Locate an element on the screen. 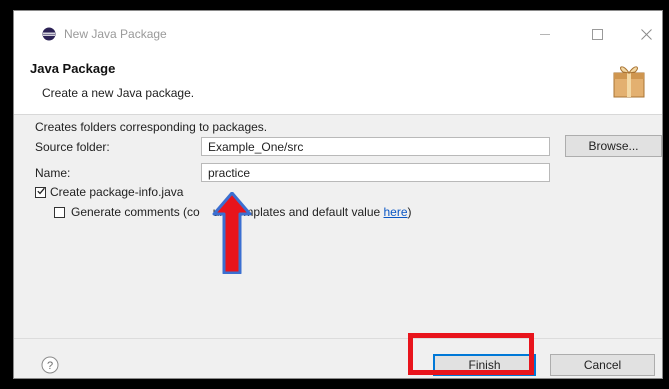  minimize-button is located at coordinates (545, 34).